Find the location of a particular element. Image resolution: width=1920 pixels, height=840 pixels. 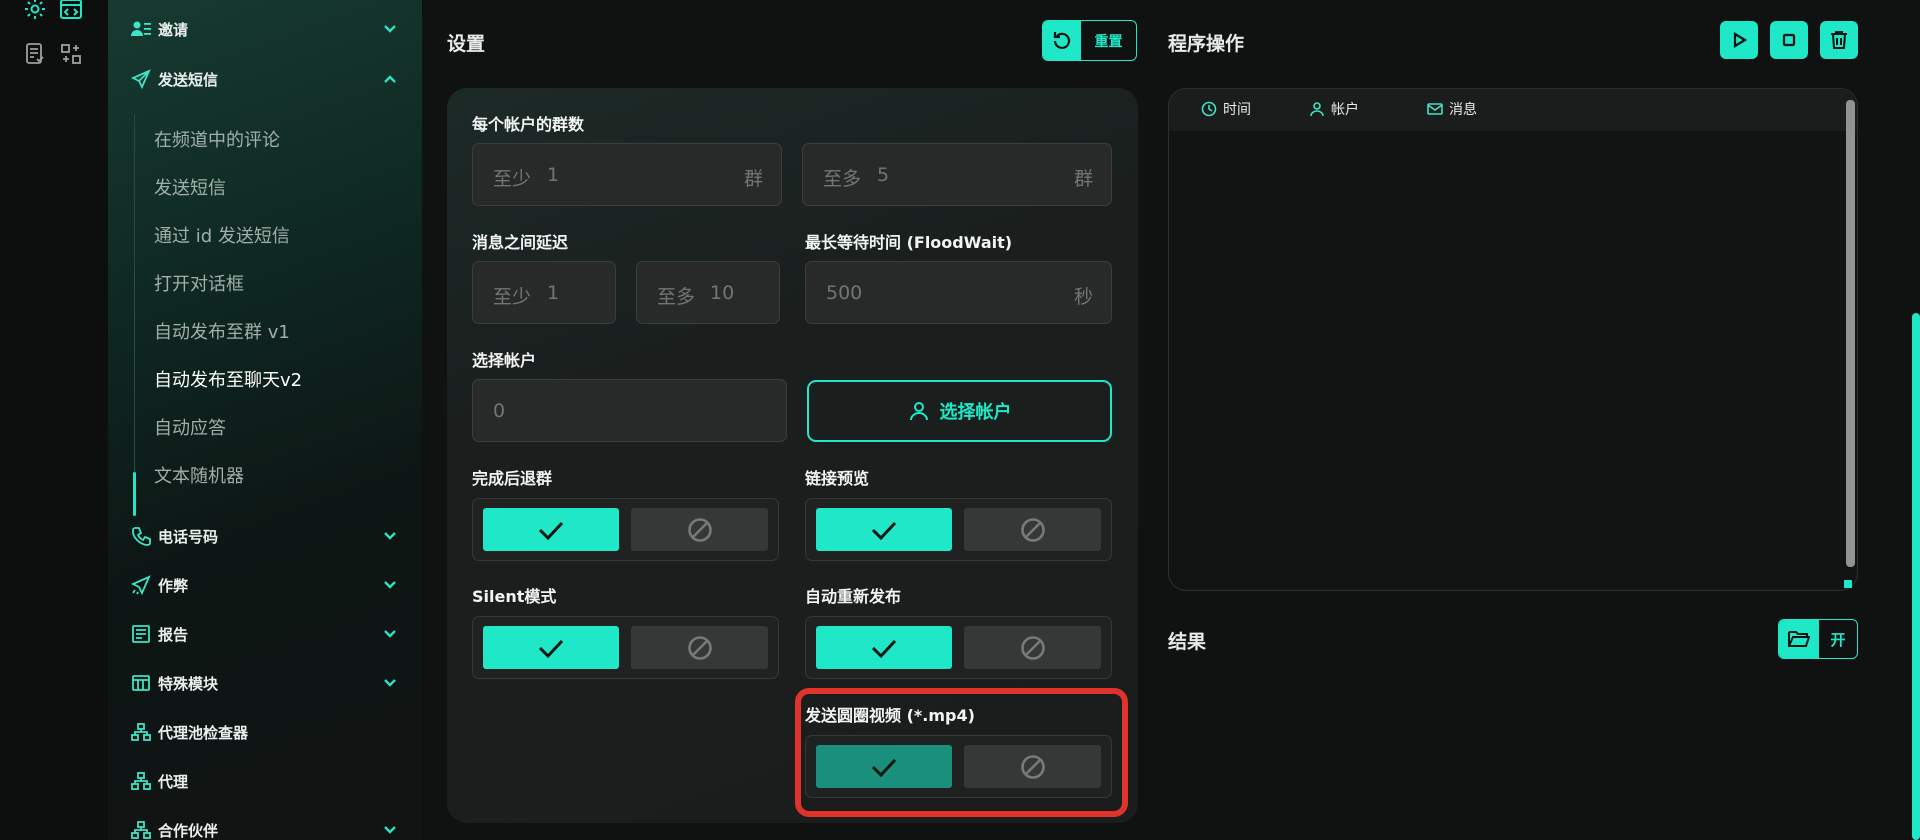

groups-max-input: 至多 5 群 is located at coordinates (957, 174).